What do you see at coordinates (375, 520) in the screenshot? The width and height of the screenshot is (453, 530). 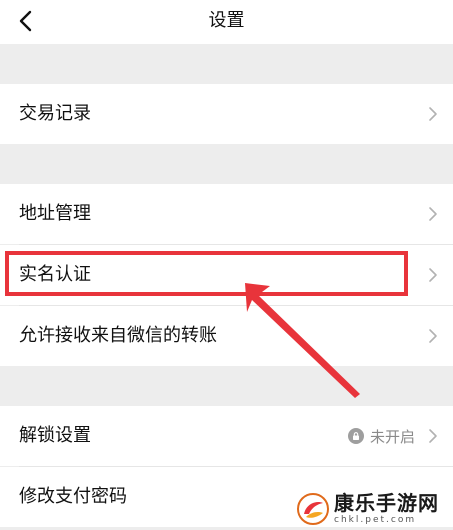 I see `watermark-url: chkl.pet.com` at bounding box center [375, 520].